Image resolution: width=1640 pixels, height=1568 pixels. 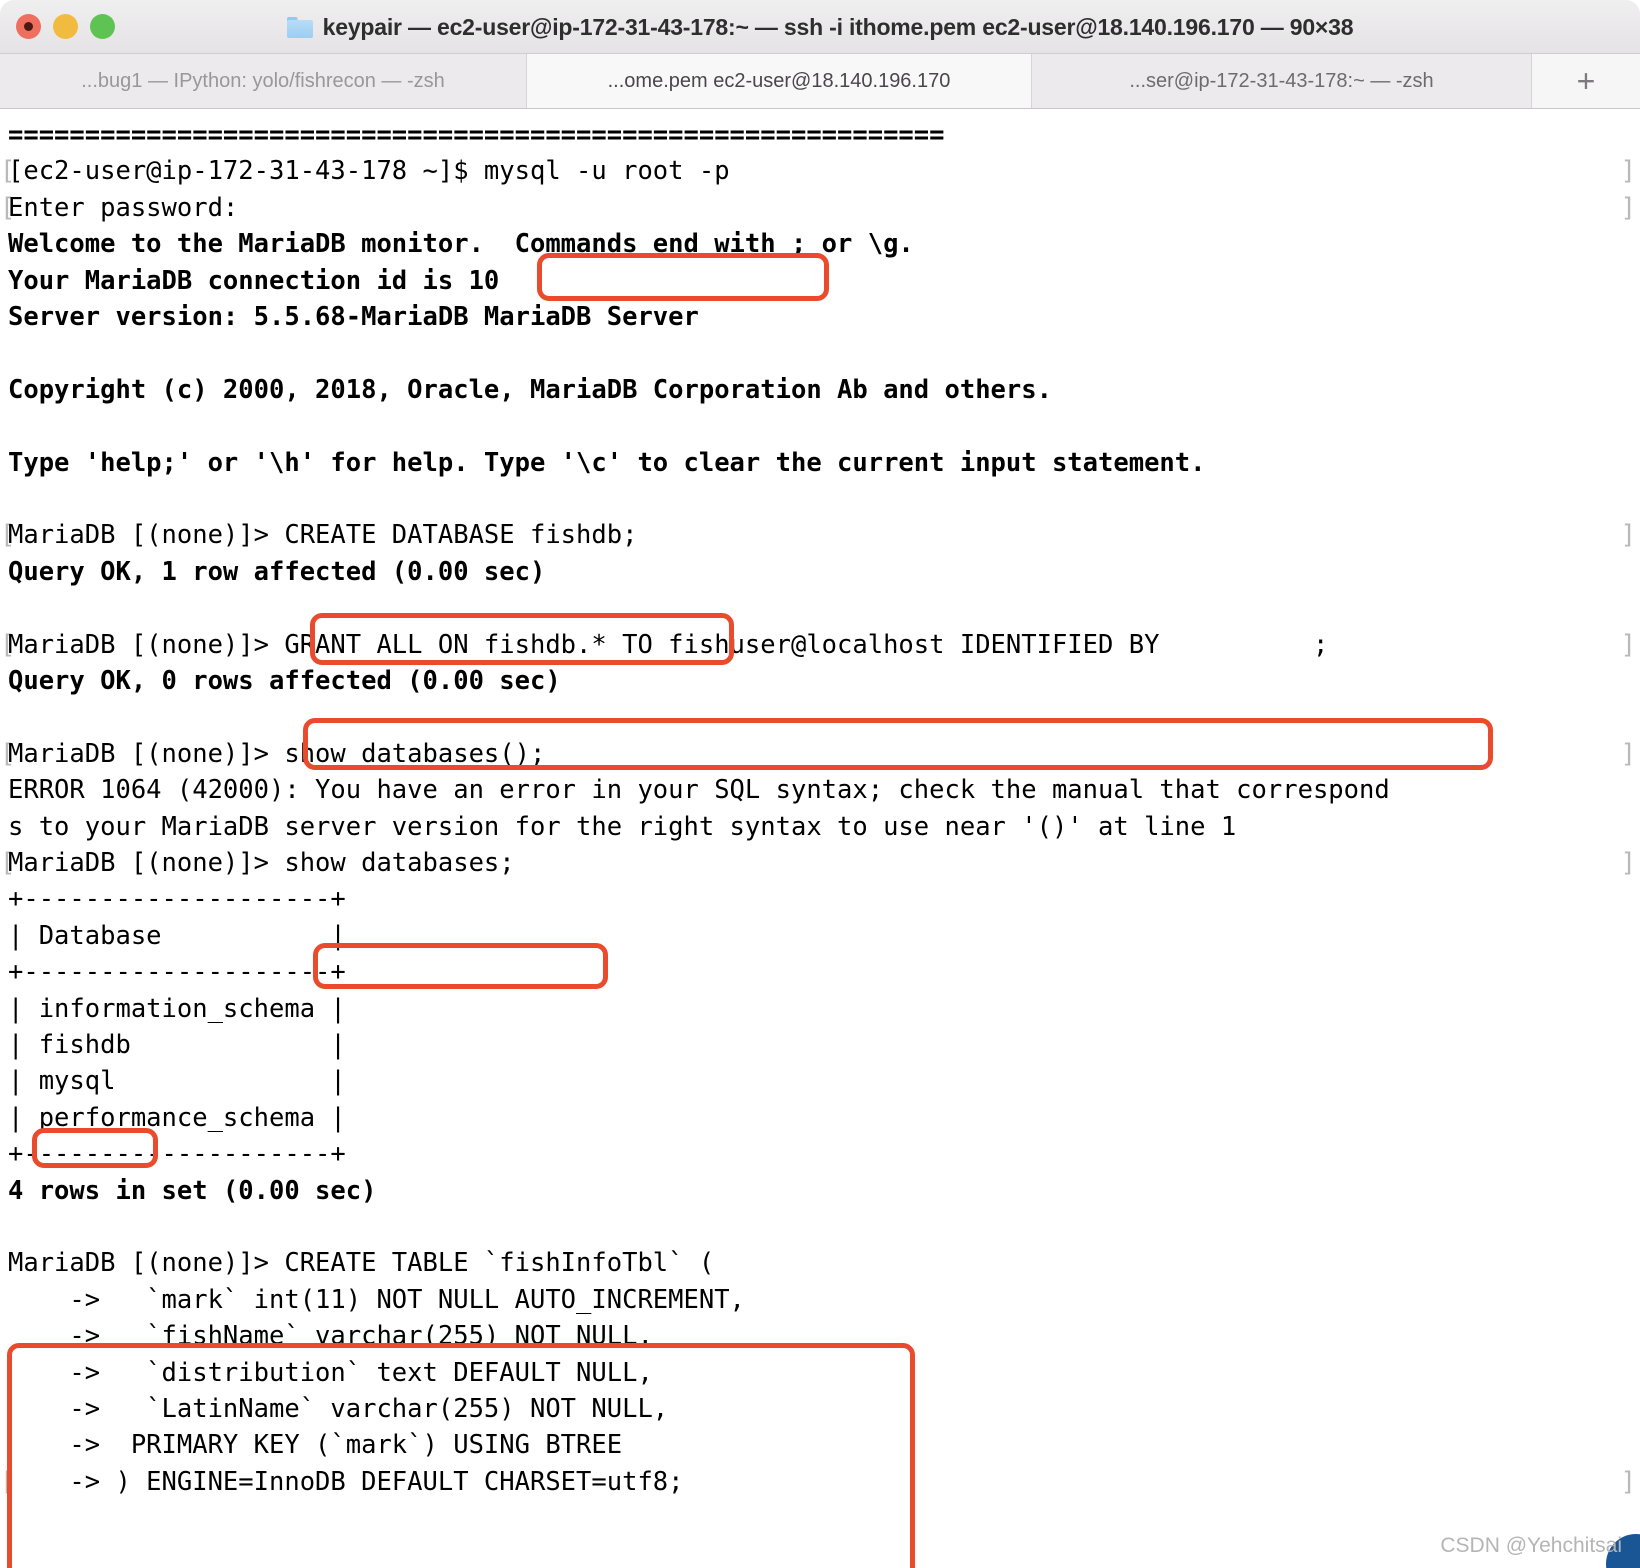 I want to click on highlight-box-show-databases-cmd, so click(x=460, y=966).